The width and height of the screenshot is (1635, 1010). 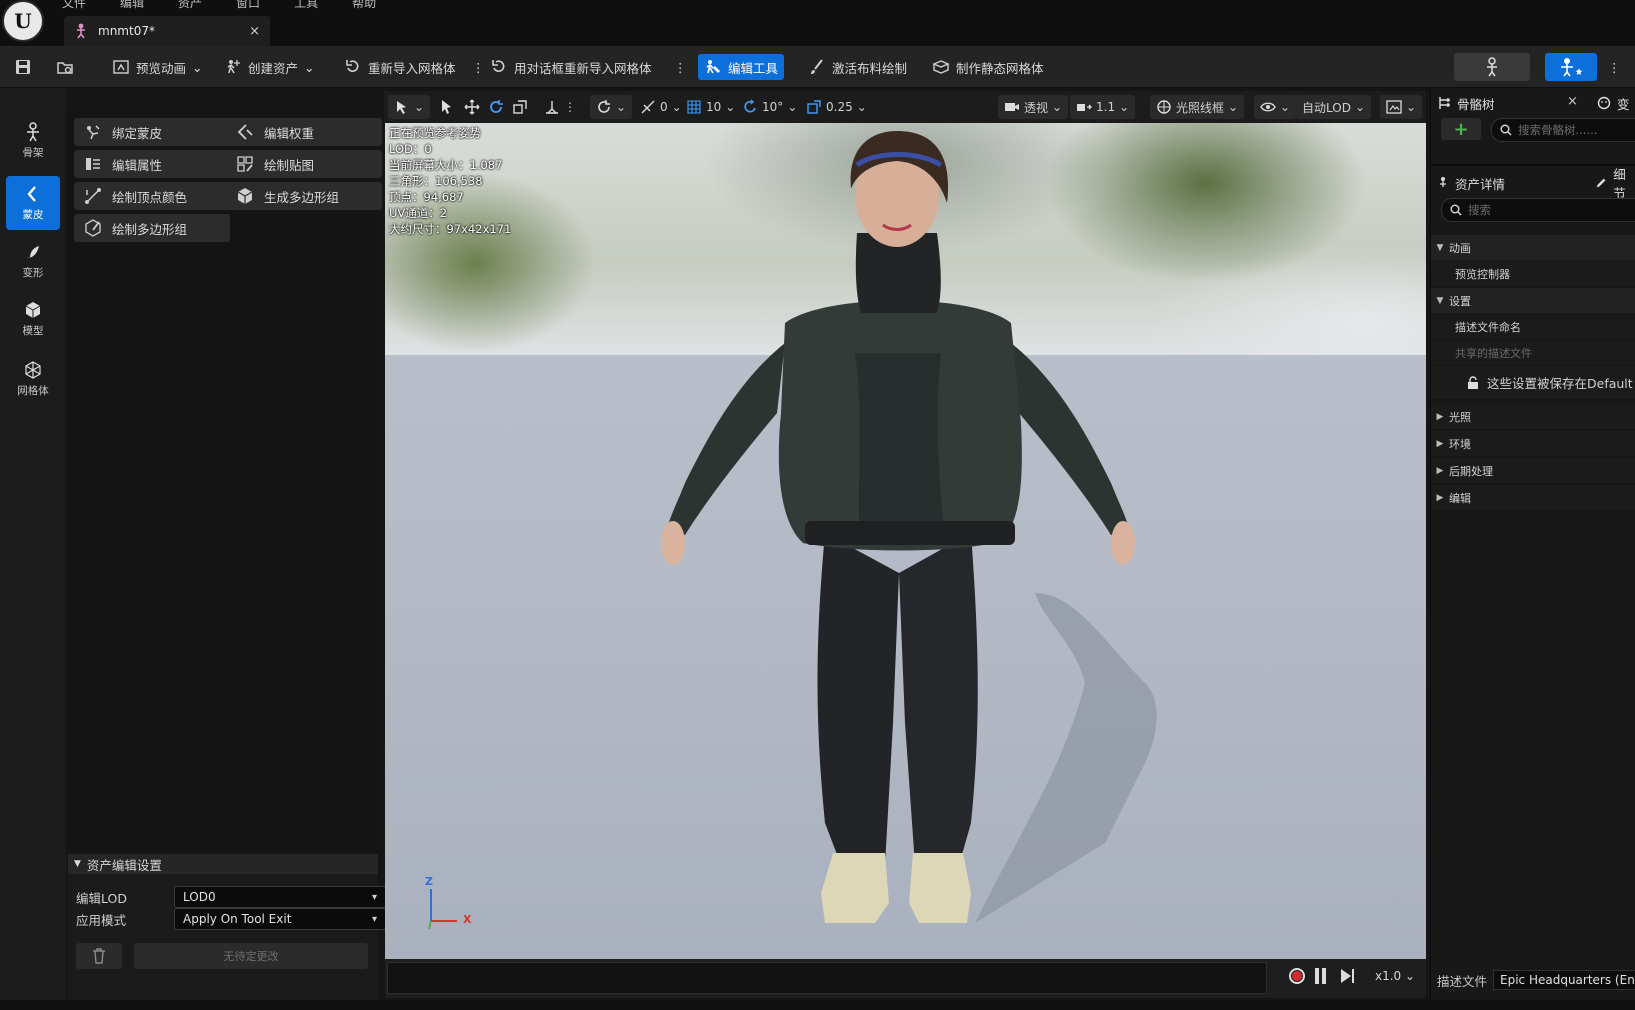 I want to click on other-tab: 变, so click(x=1613, y=103).